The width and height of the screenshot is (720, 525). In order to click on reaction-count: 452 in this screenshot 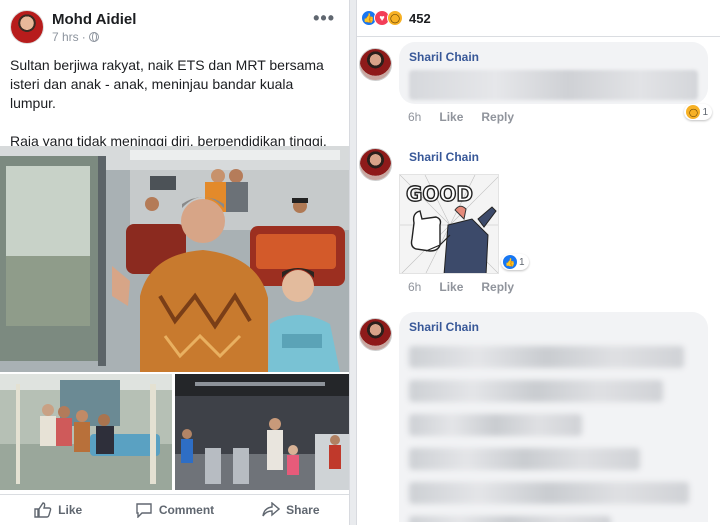, I will do `click(420, 18)`.